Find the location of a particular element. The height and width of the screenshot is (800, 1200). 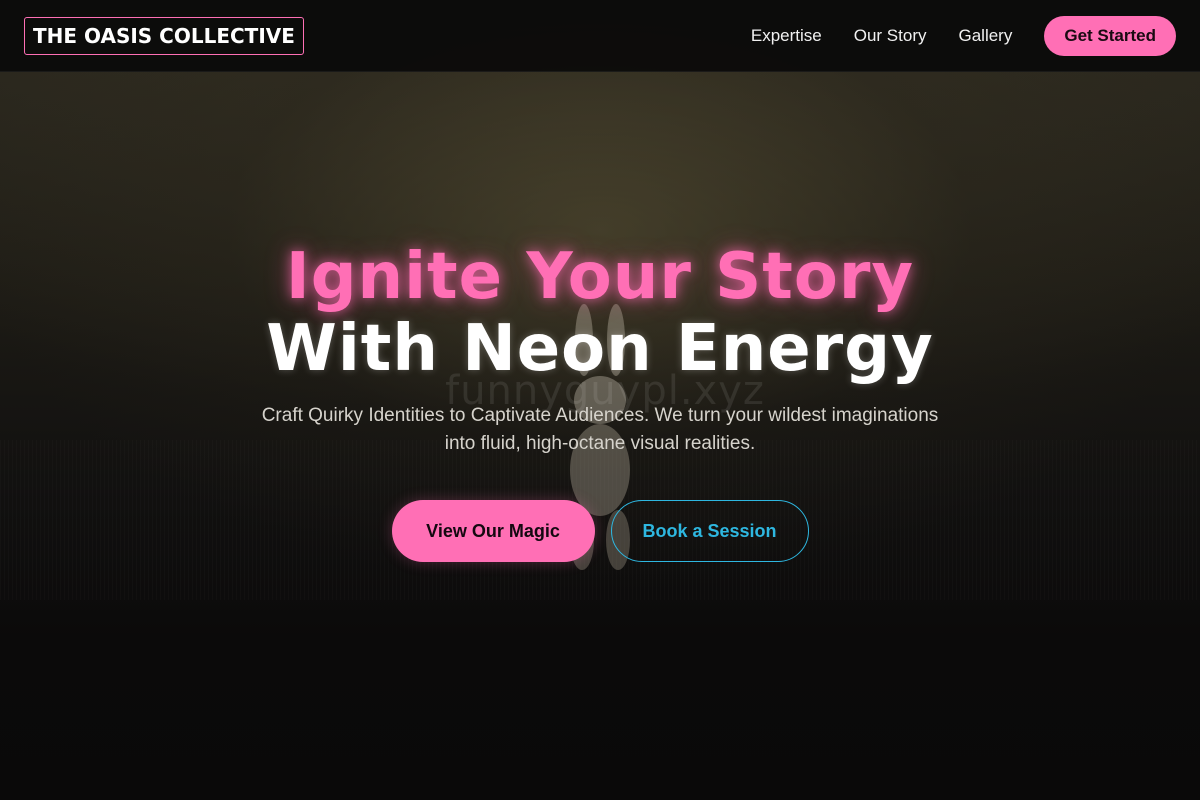

headline-line-1: Ignite Your Story is located at coordinates (600, 277).